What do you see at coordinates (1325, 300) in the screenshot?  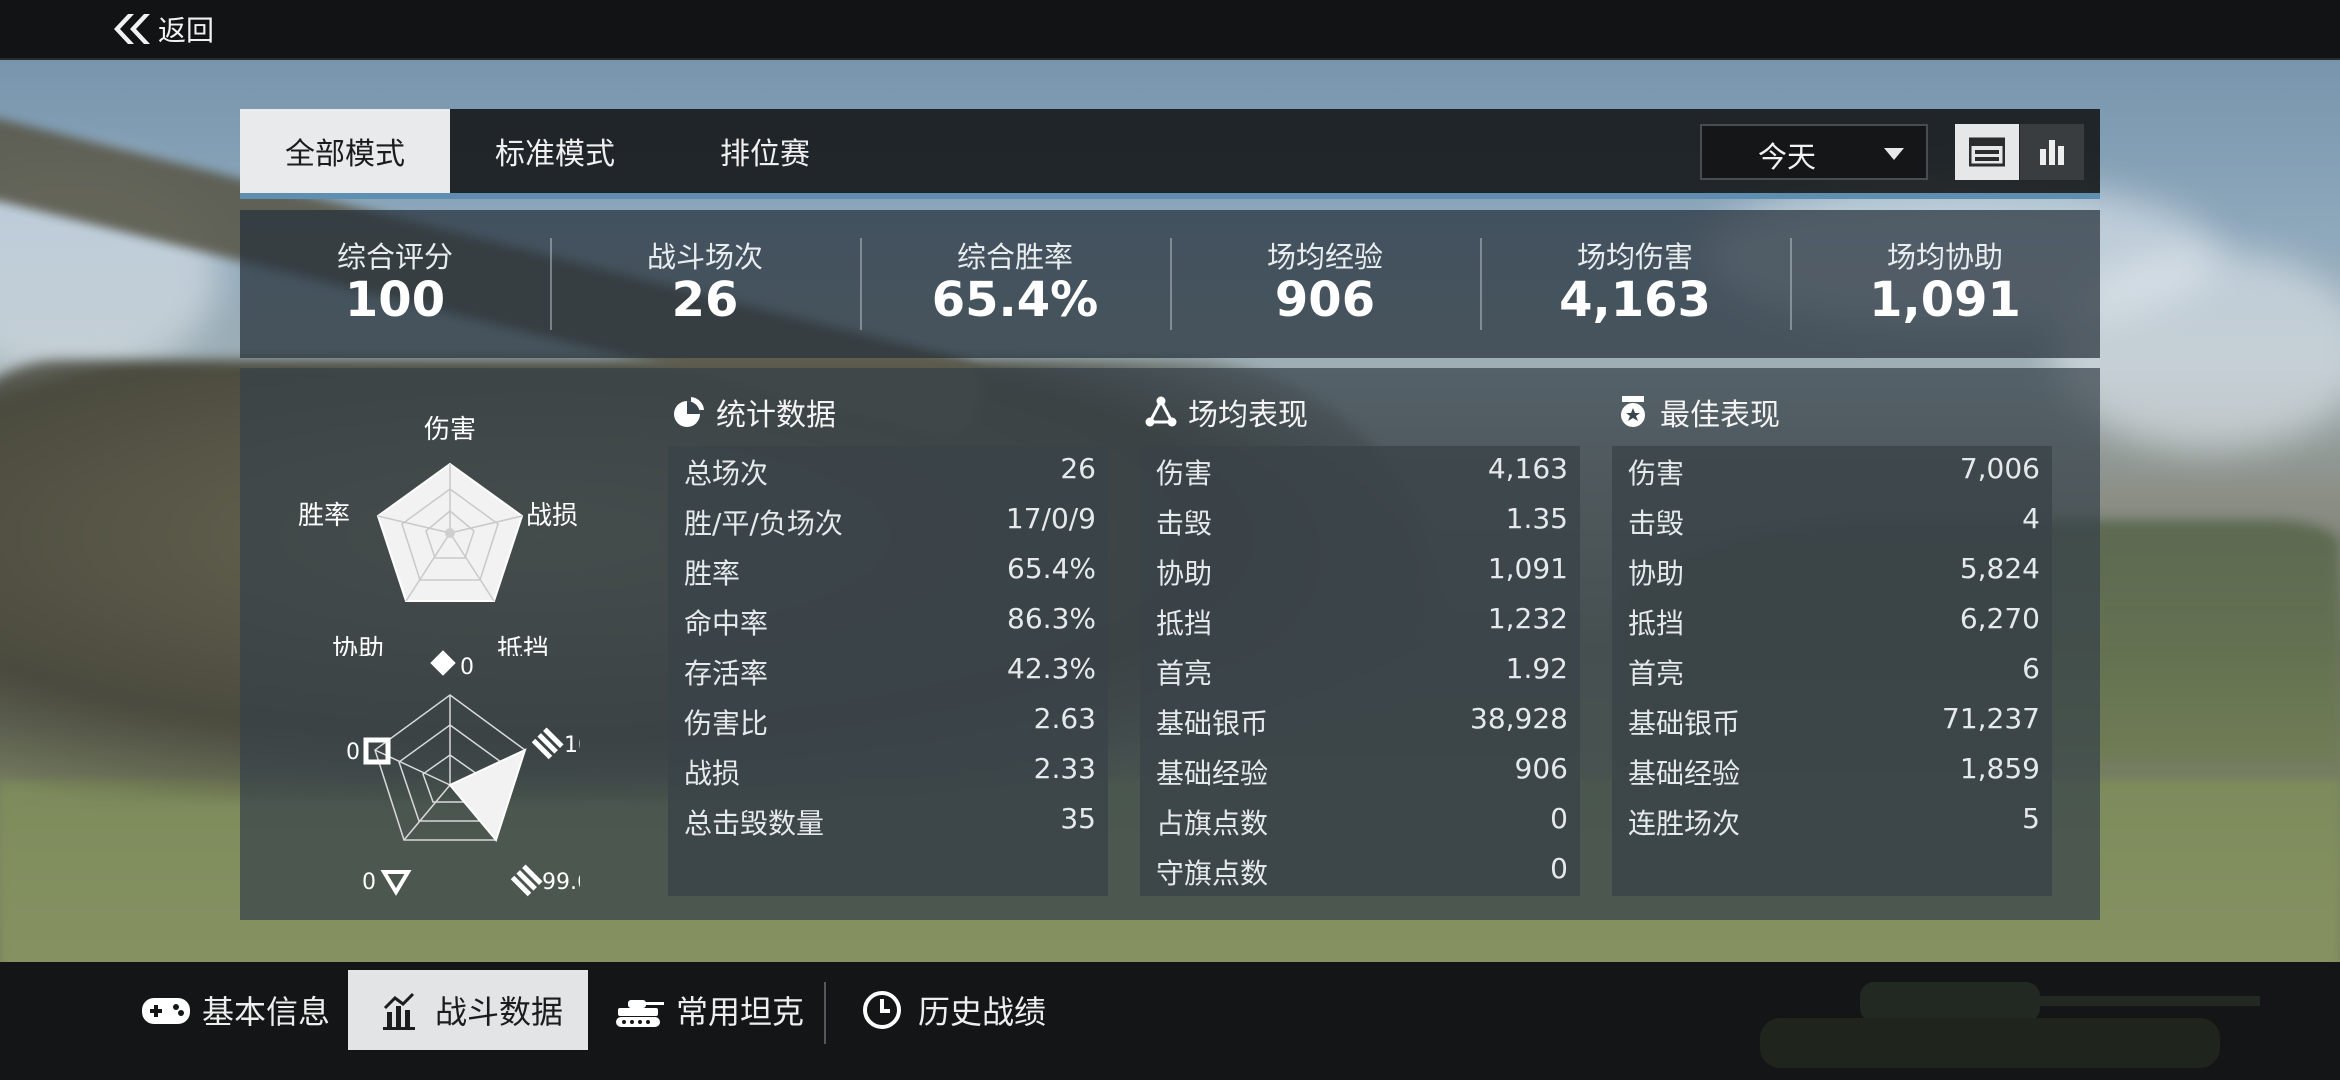 I see `summary-value: 906` at bounding box center [1325, 300].